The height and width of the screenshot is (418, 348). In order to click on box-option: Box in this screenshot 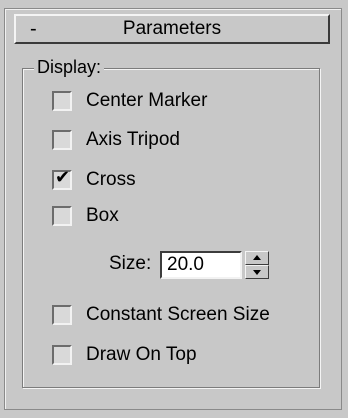, I will do `click(85, 216)`.